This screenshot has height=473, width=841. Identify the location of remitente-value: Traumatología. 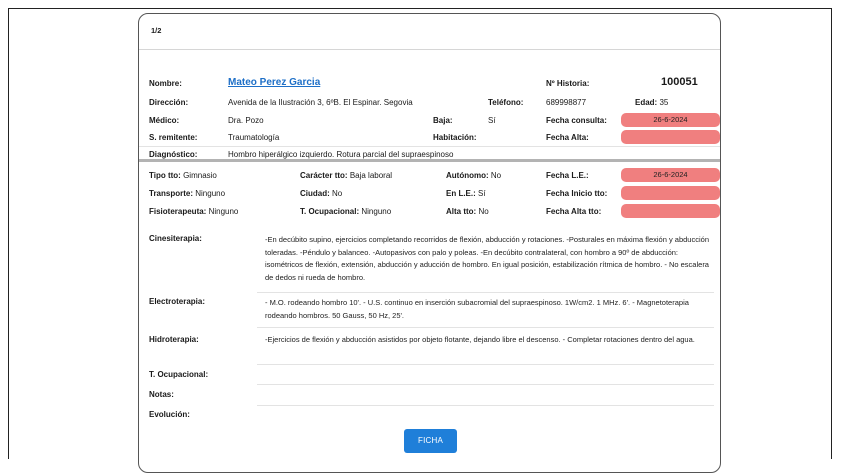
(254, 137).